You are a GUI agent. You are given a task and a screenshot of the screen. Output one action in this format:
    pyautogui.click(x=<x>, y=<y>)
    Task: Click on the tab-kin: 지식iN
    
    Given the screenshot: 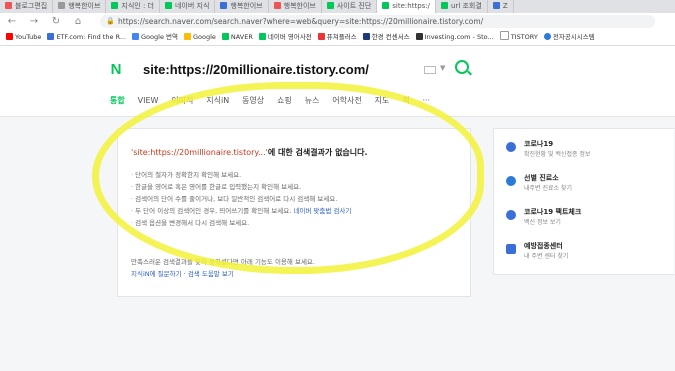 What is the action you would take?
    pyautogui.click(x=217, y=100)
    